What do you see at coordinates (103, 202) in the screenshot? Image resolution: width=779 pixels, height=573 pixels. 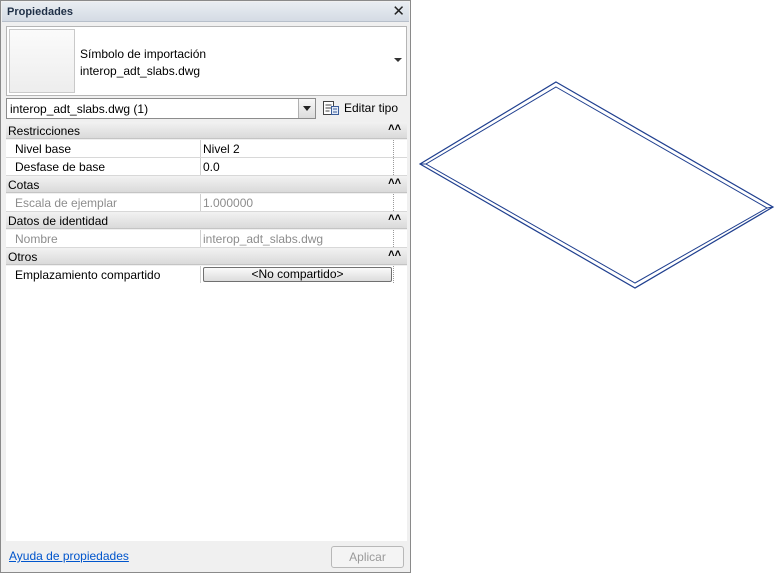 I see `property-name: Escala de ejemplar` at bounding box center [103, 202].